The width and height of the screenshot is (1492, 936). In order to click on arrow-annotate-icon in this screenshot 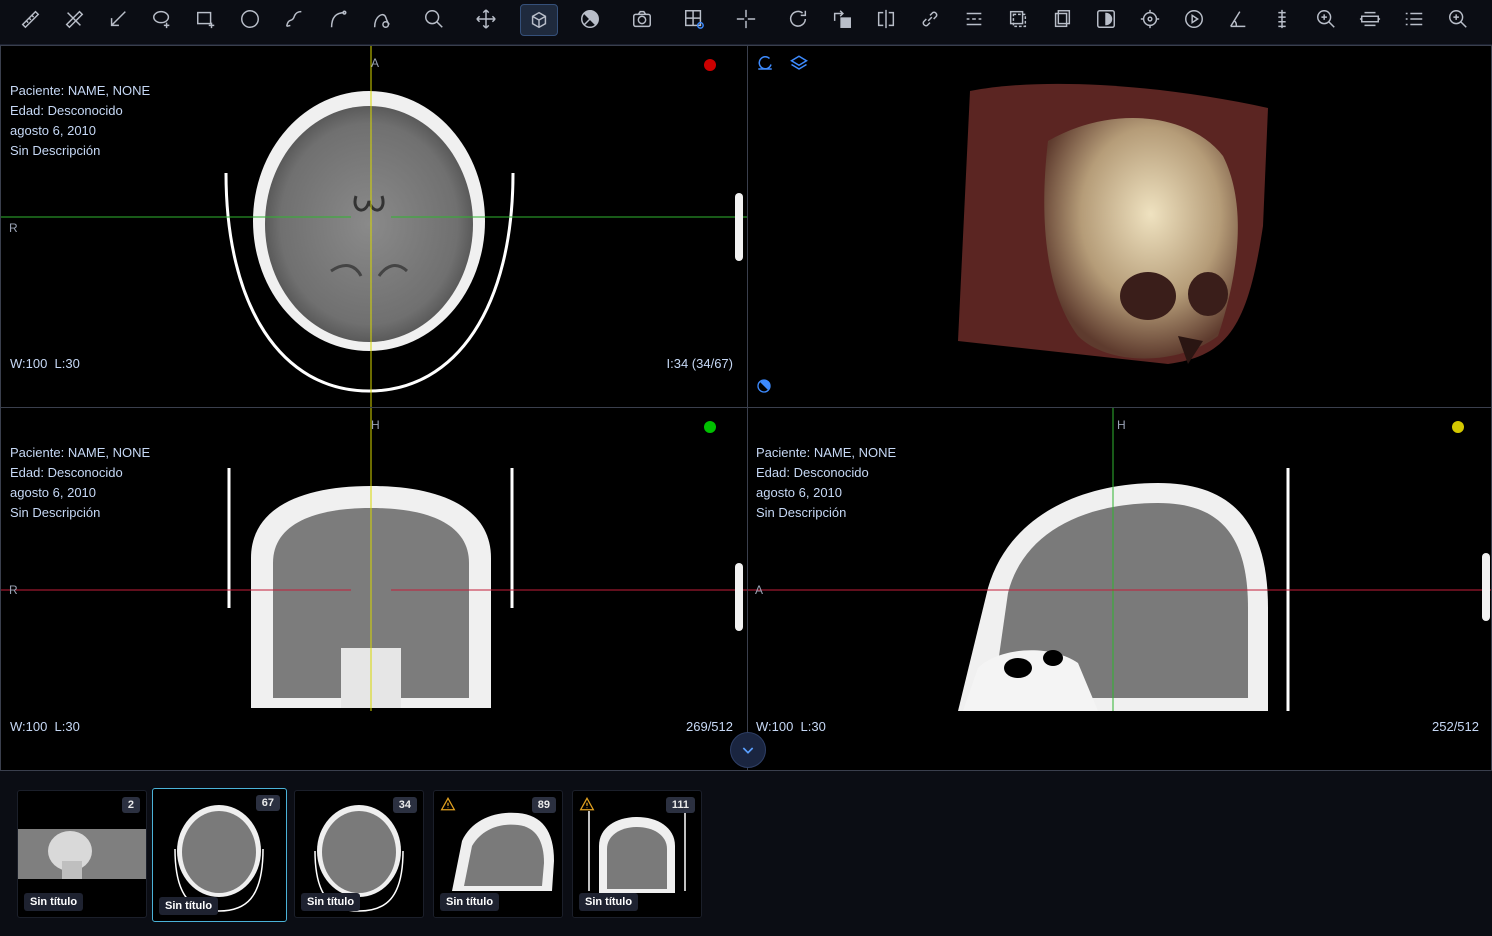, I will do `click(118, 19)`.